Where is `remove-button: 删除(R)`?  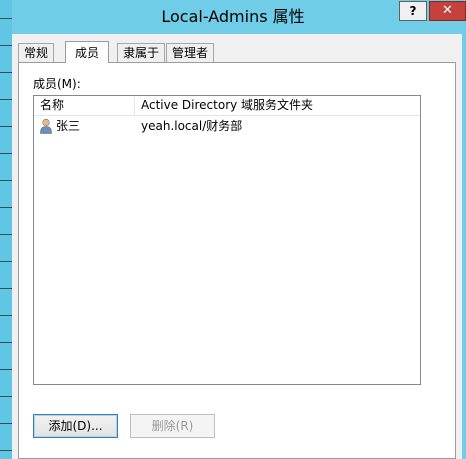 remove-button: 删除(R) is located at coordinates (172, 426).